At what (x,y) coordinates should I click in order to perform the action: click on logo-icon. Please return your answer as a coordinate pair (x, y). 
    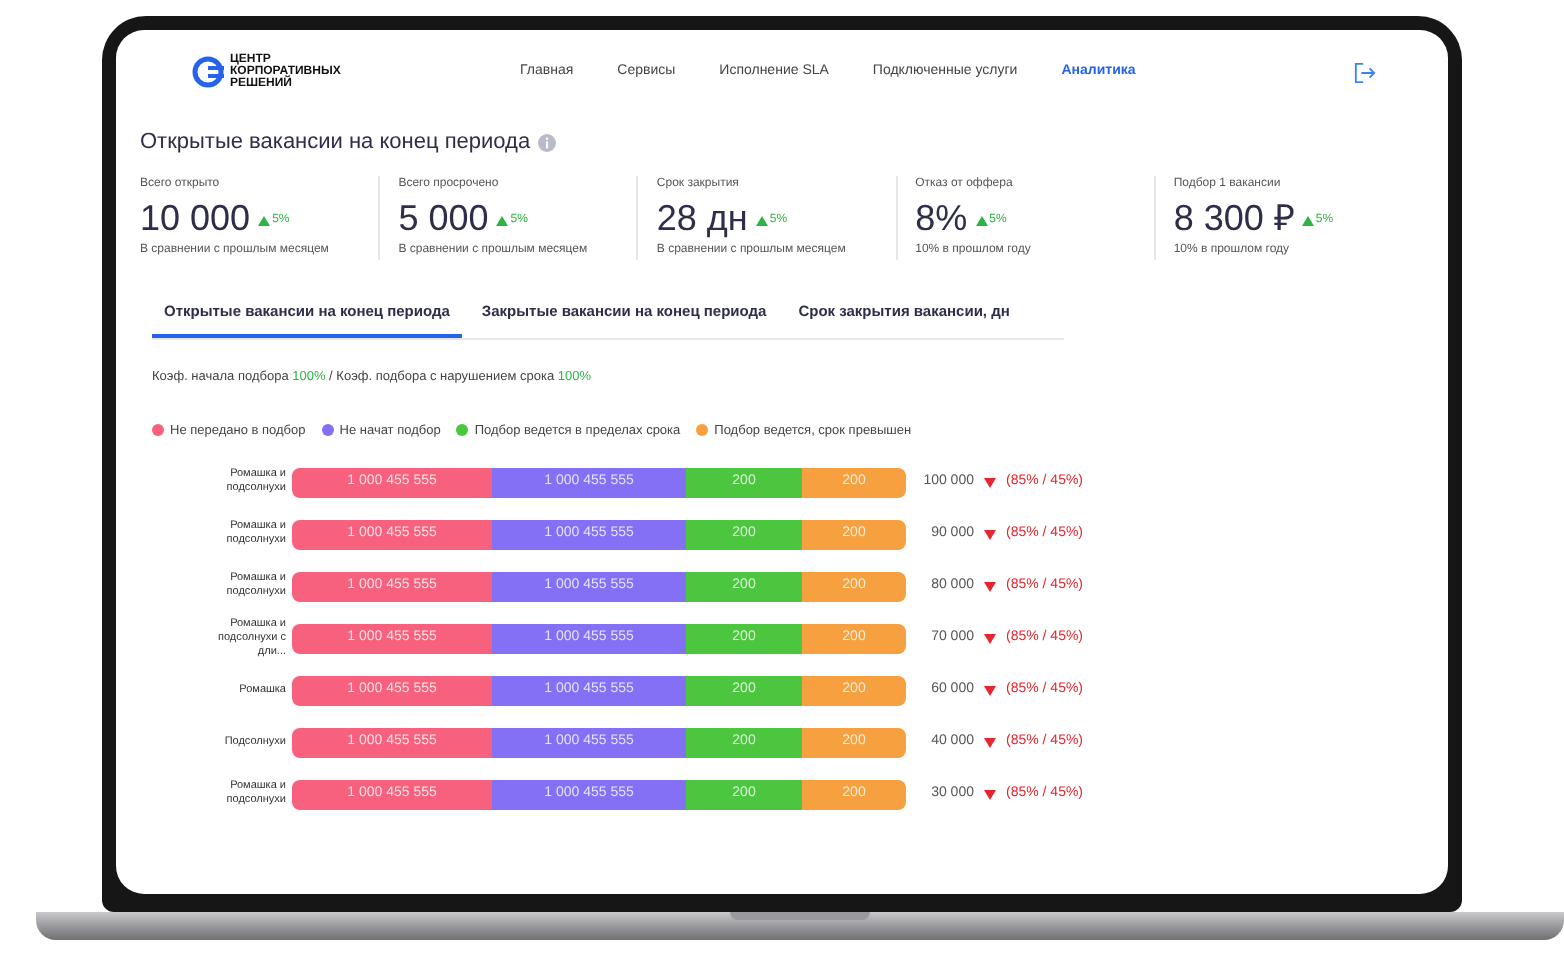
    Looking at the image, I should click on (208, 72).